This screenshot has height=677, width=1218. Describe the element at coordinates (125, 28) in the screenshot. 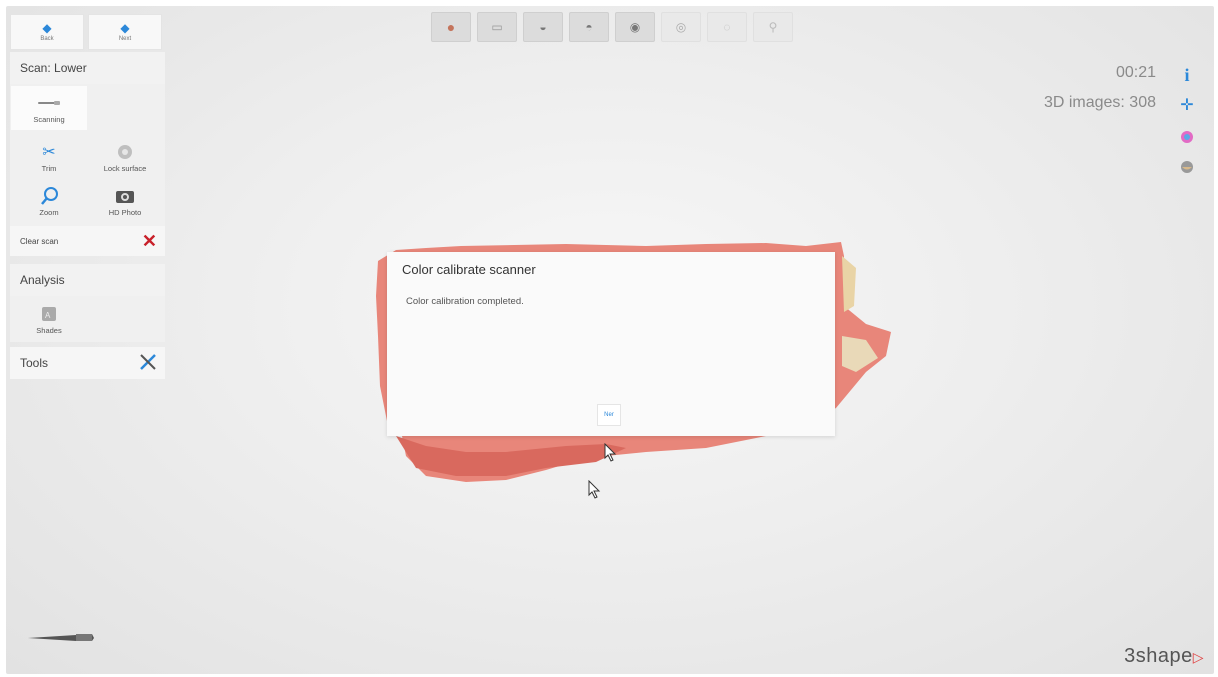

I see `arrow-right-icon: ◆` at that location.